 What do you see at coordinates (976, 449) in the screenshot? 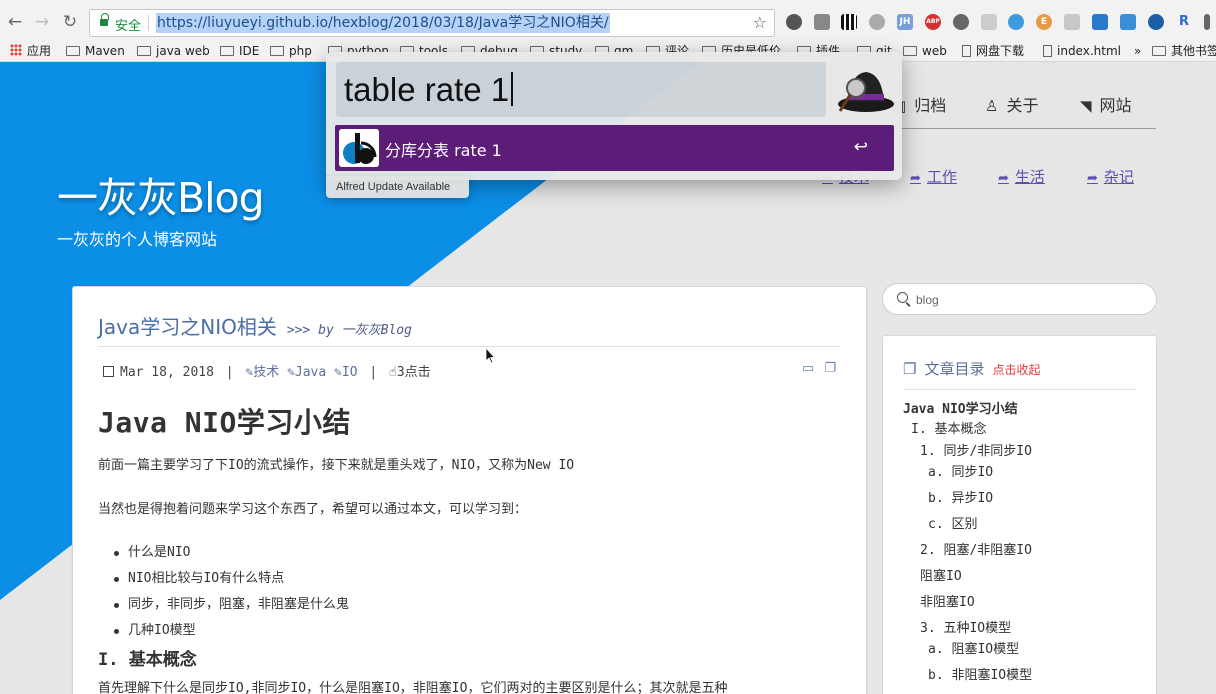
I see `toc-item: 1. 同步/非同步IO` at bounding box center [976, 449].